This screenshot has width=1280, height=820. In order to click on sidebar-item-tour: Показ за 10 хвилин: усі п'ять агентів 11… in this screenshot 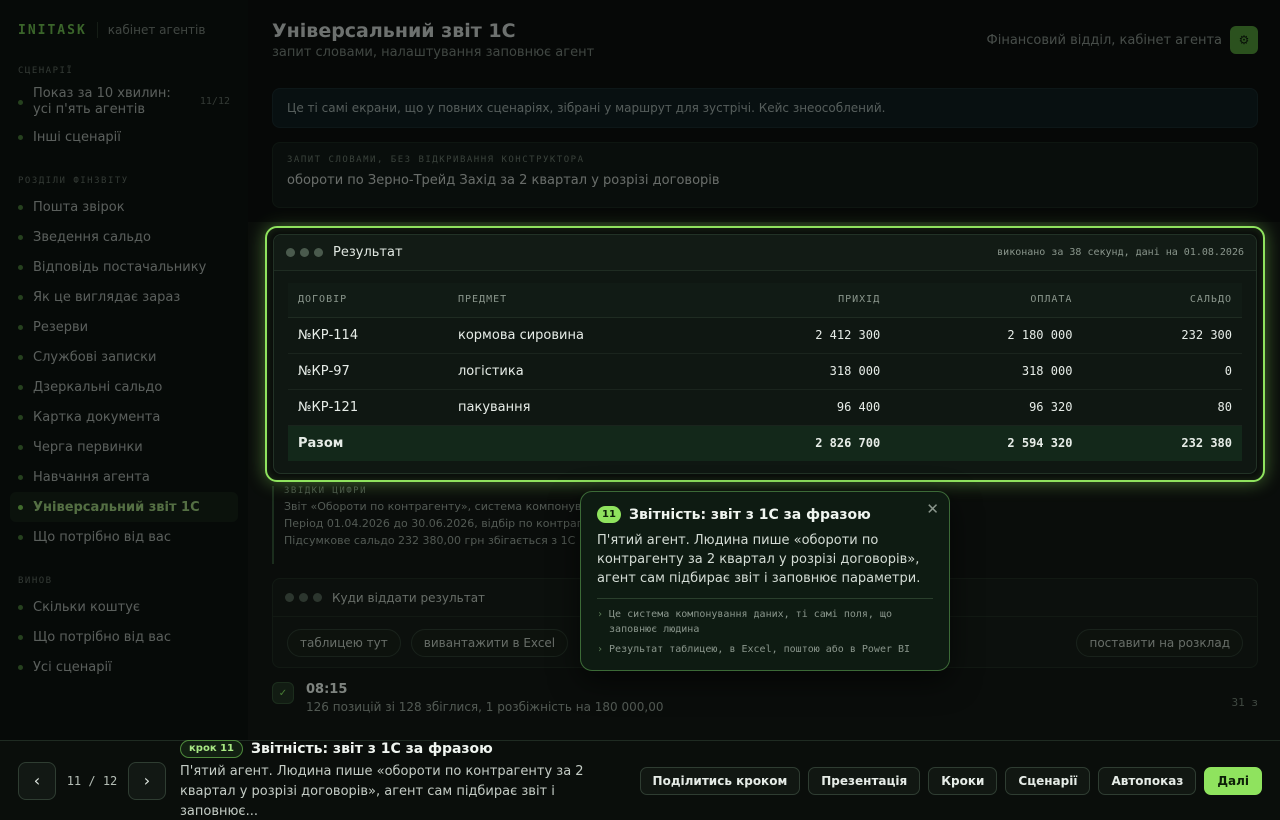, I will do `click(124, 102)`.